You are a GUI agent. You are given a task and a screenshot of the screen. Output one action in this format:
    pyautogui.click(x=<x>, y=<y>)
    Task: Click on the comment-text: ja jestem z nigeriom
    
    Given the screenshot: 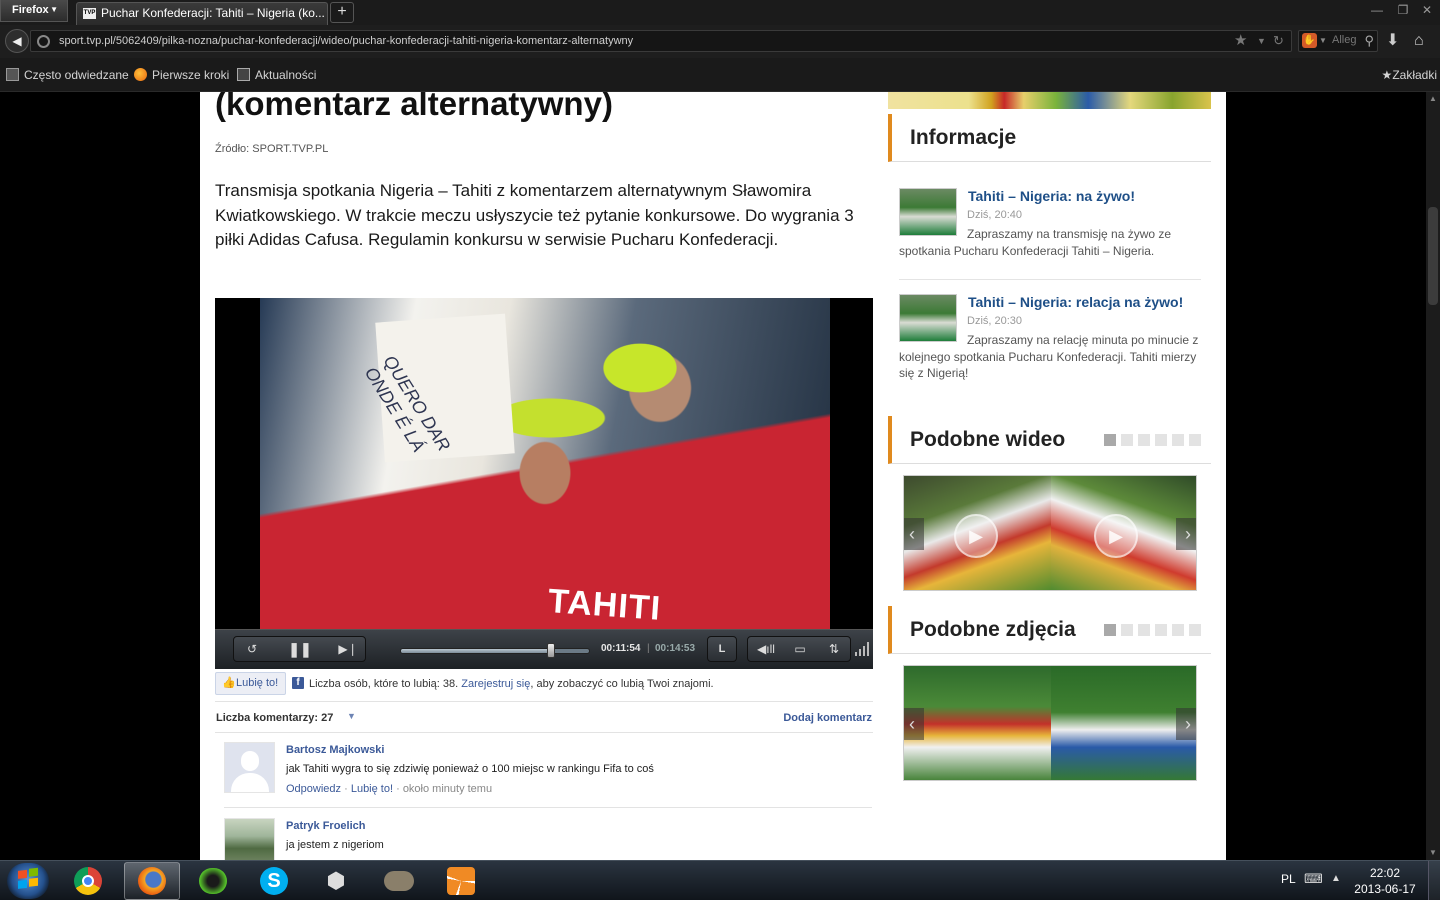 What is the action you would take?
    pyautogui.click(x=335, y=845)
    